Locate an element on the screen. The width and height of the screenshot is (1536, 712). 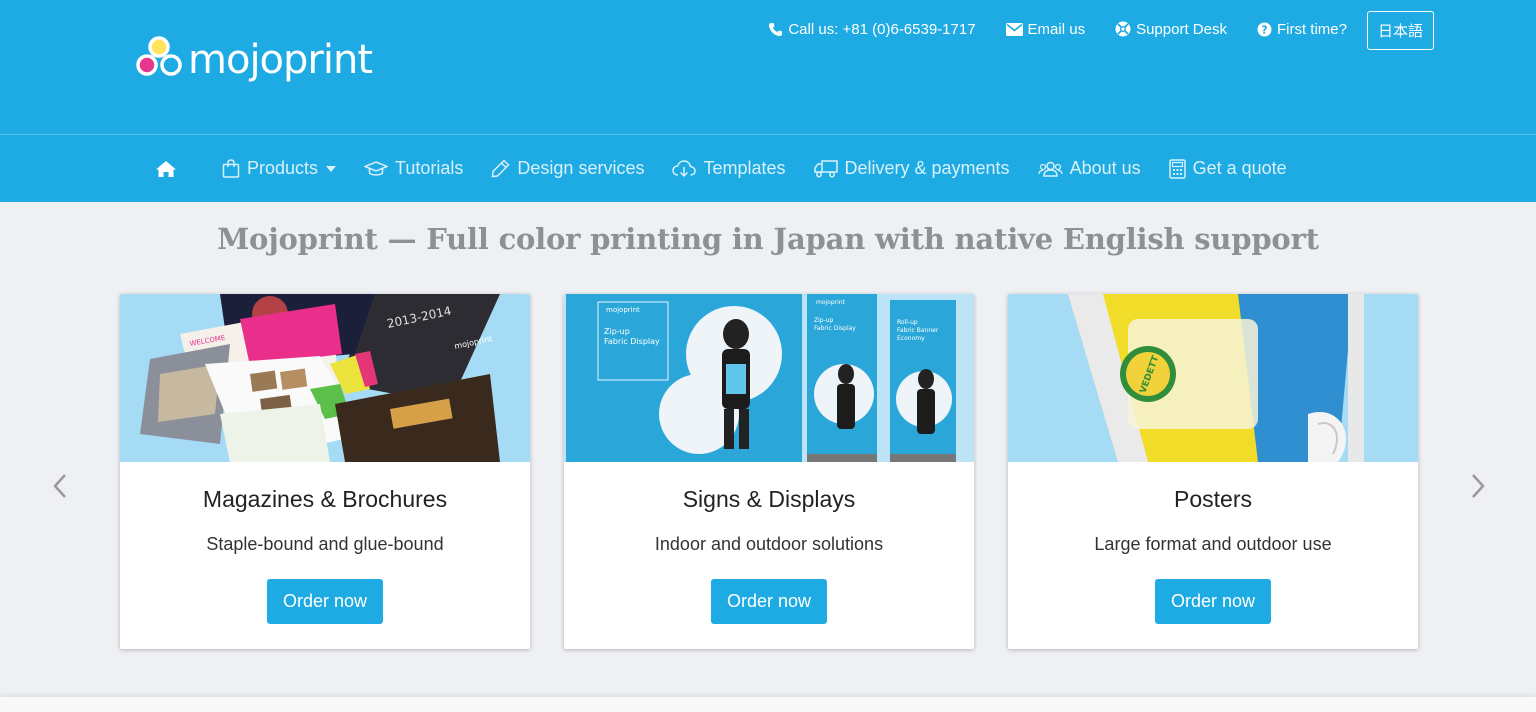
nav-templates-label: Templates is located at coordinates (744, 168).